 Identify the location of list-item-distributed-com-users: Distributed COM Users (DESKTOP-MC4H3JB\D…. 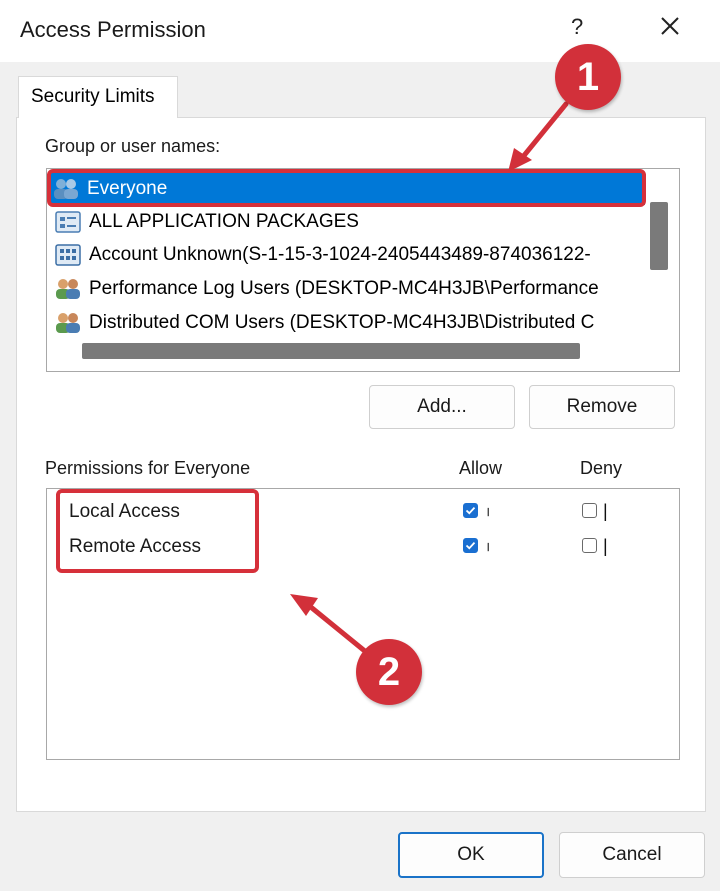
(348, 323).